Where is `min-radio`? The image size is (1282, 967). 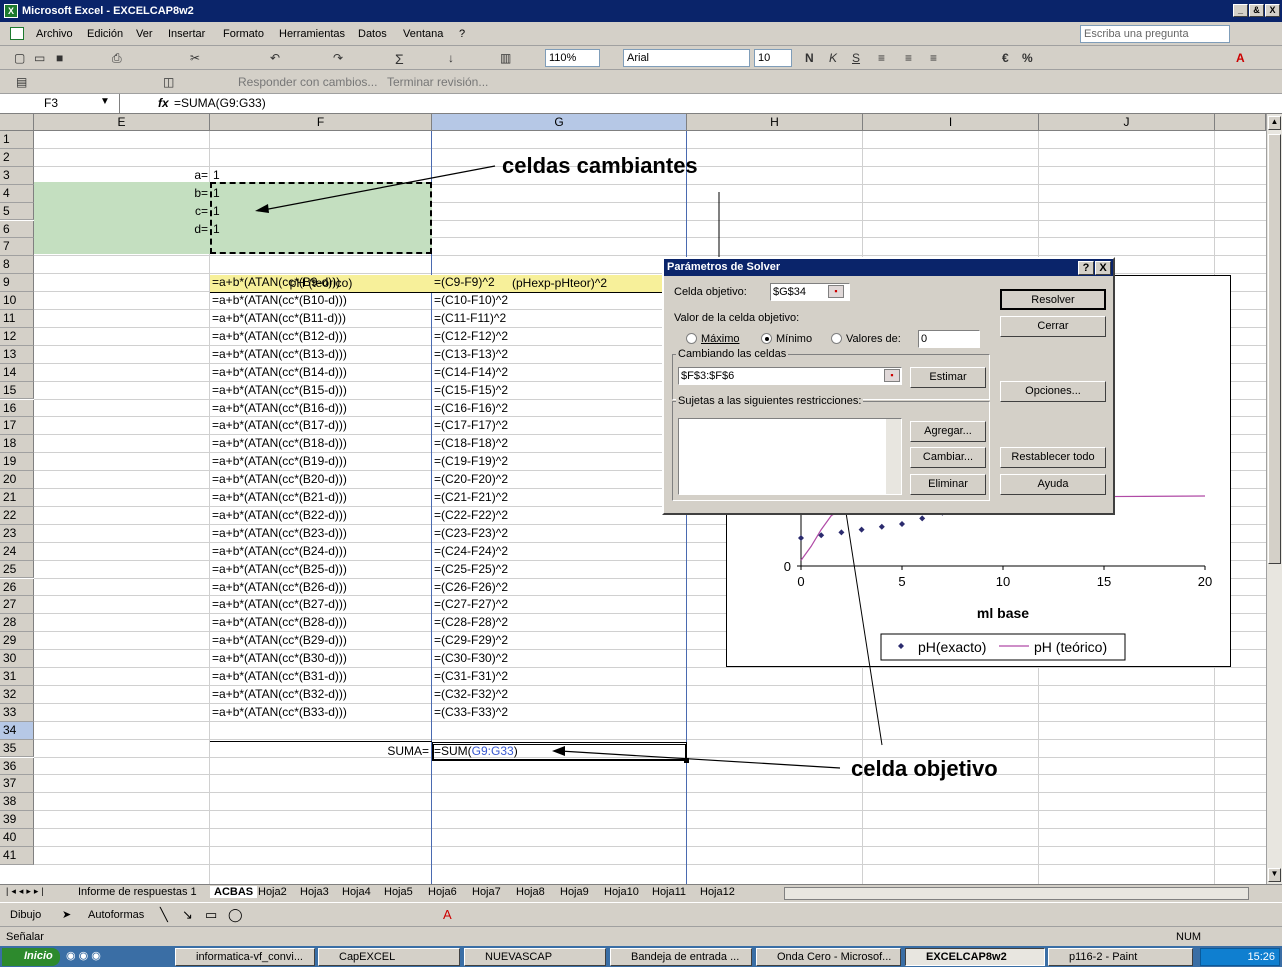
min-radio is located at coordinates (766, 338).